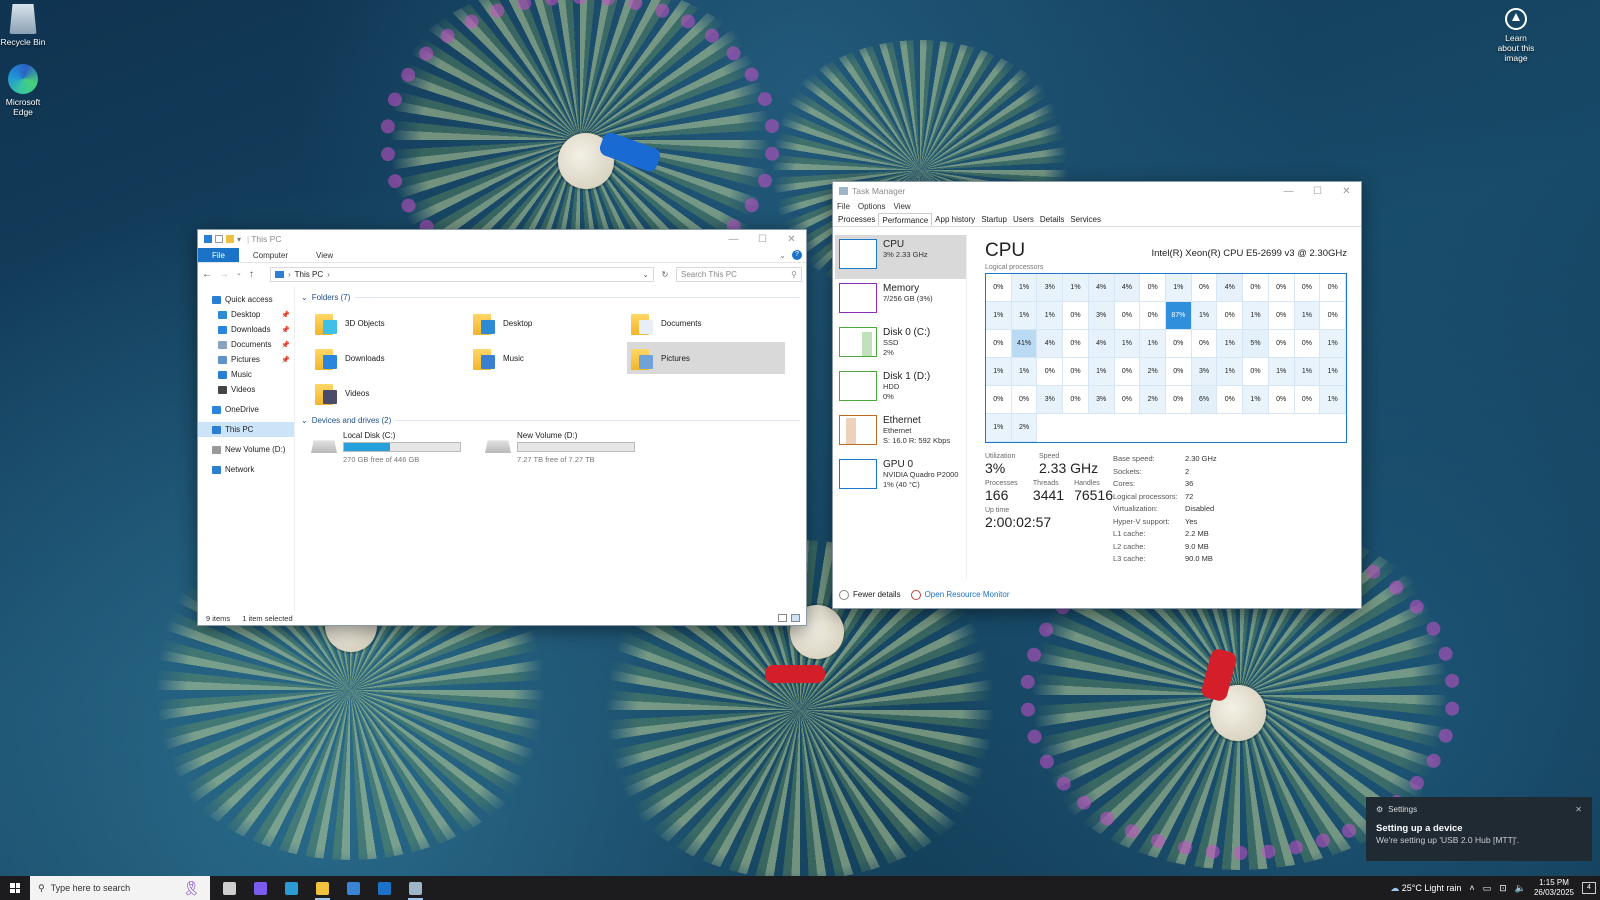 The width and height of the screenshot is (1600, 900). Describe the element at coordinates (462, 274) in the screenshot. I see `address-bar: › This PC › ⌄` at that location.